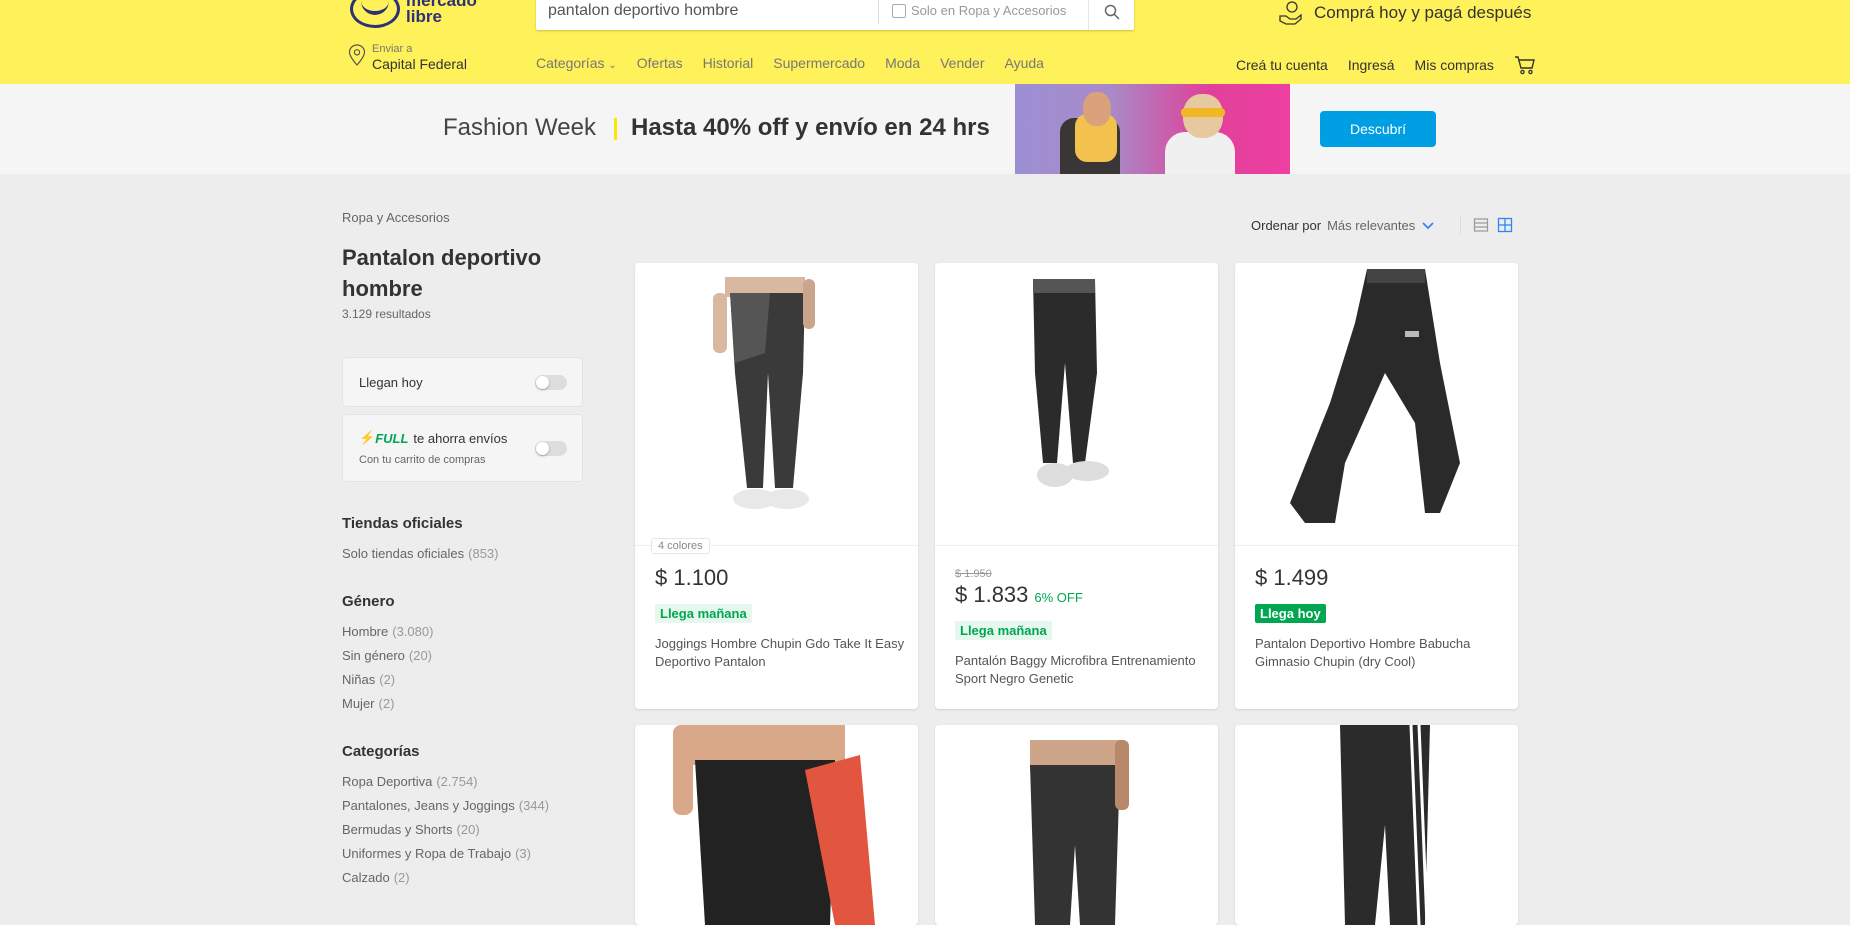 The width and height of the screenshot is (1850, 925). What do you see at coordinates (819, 63) in the screenshot?
I see `nav-supermercado: Supermercado` at bounding box center [819, 63].